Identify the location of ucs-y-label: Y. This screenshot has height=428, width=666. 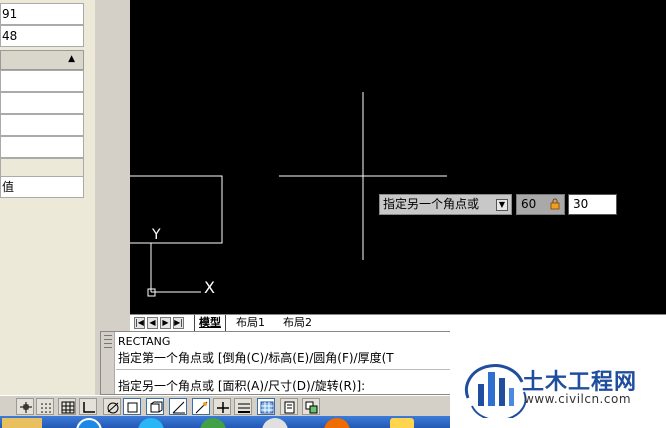
(156, 235).